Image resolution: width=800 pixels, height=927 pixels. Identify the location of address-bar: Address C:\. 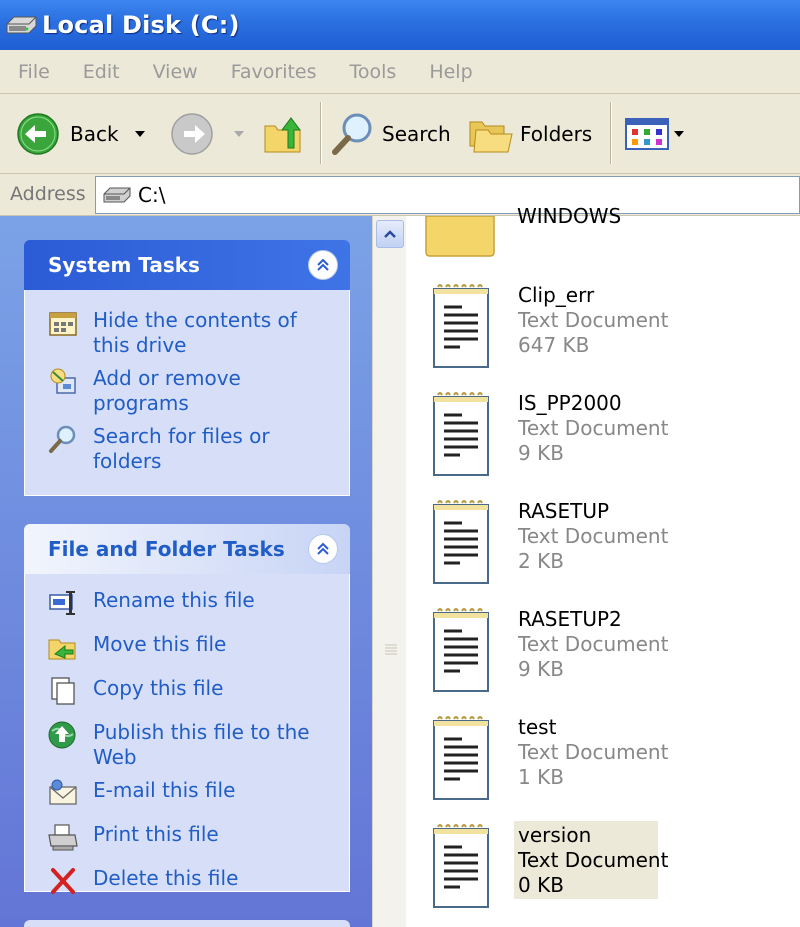
(400, 195).